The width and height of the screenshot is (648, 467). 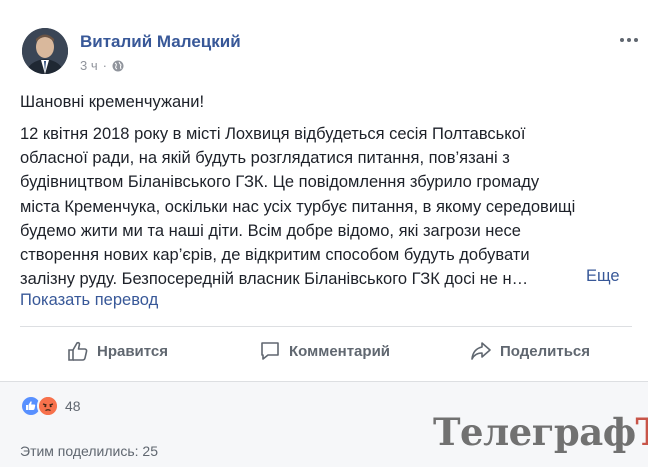 What do you see at coordinates (603, 276) in the screenshot?
I see `see-more-link: Еще` at bounding box center [603, 276].